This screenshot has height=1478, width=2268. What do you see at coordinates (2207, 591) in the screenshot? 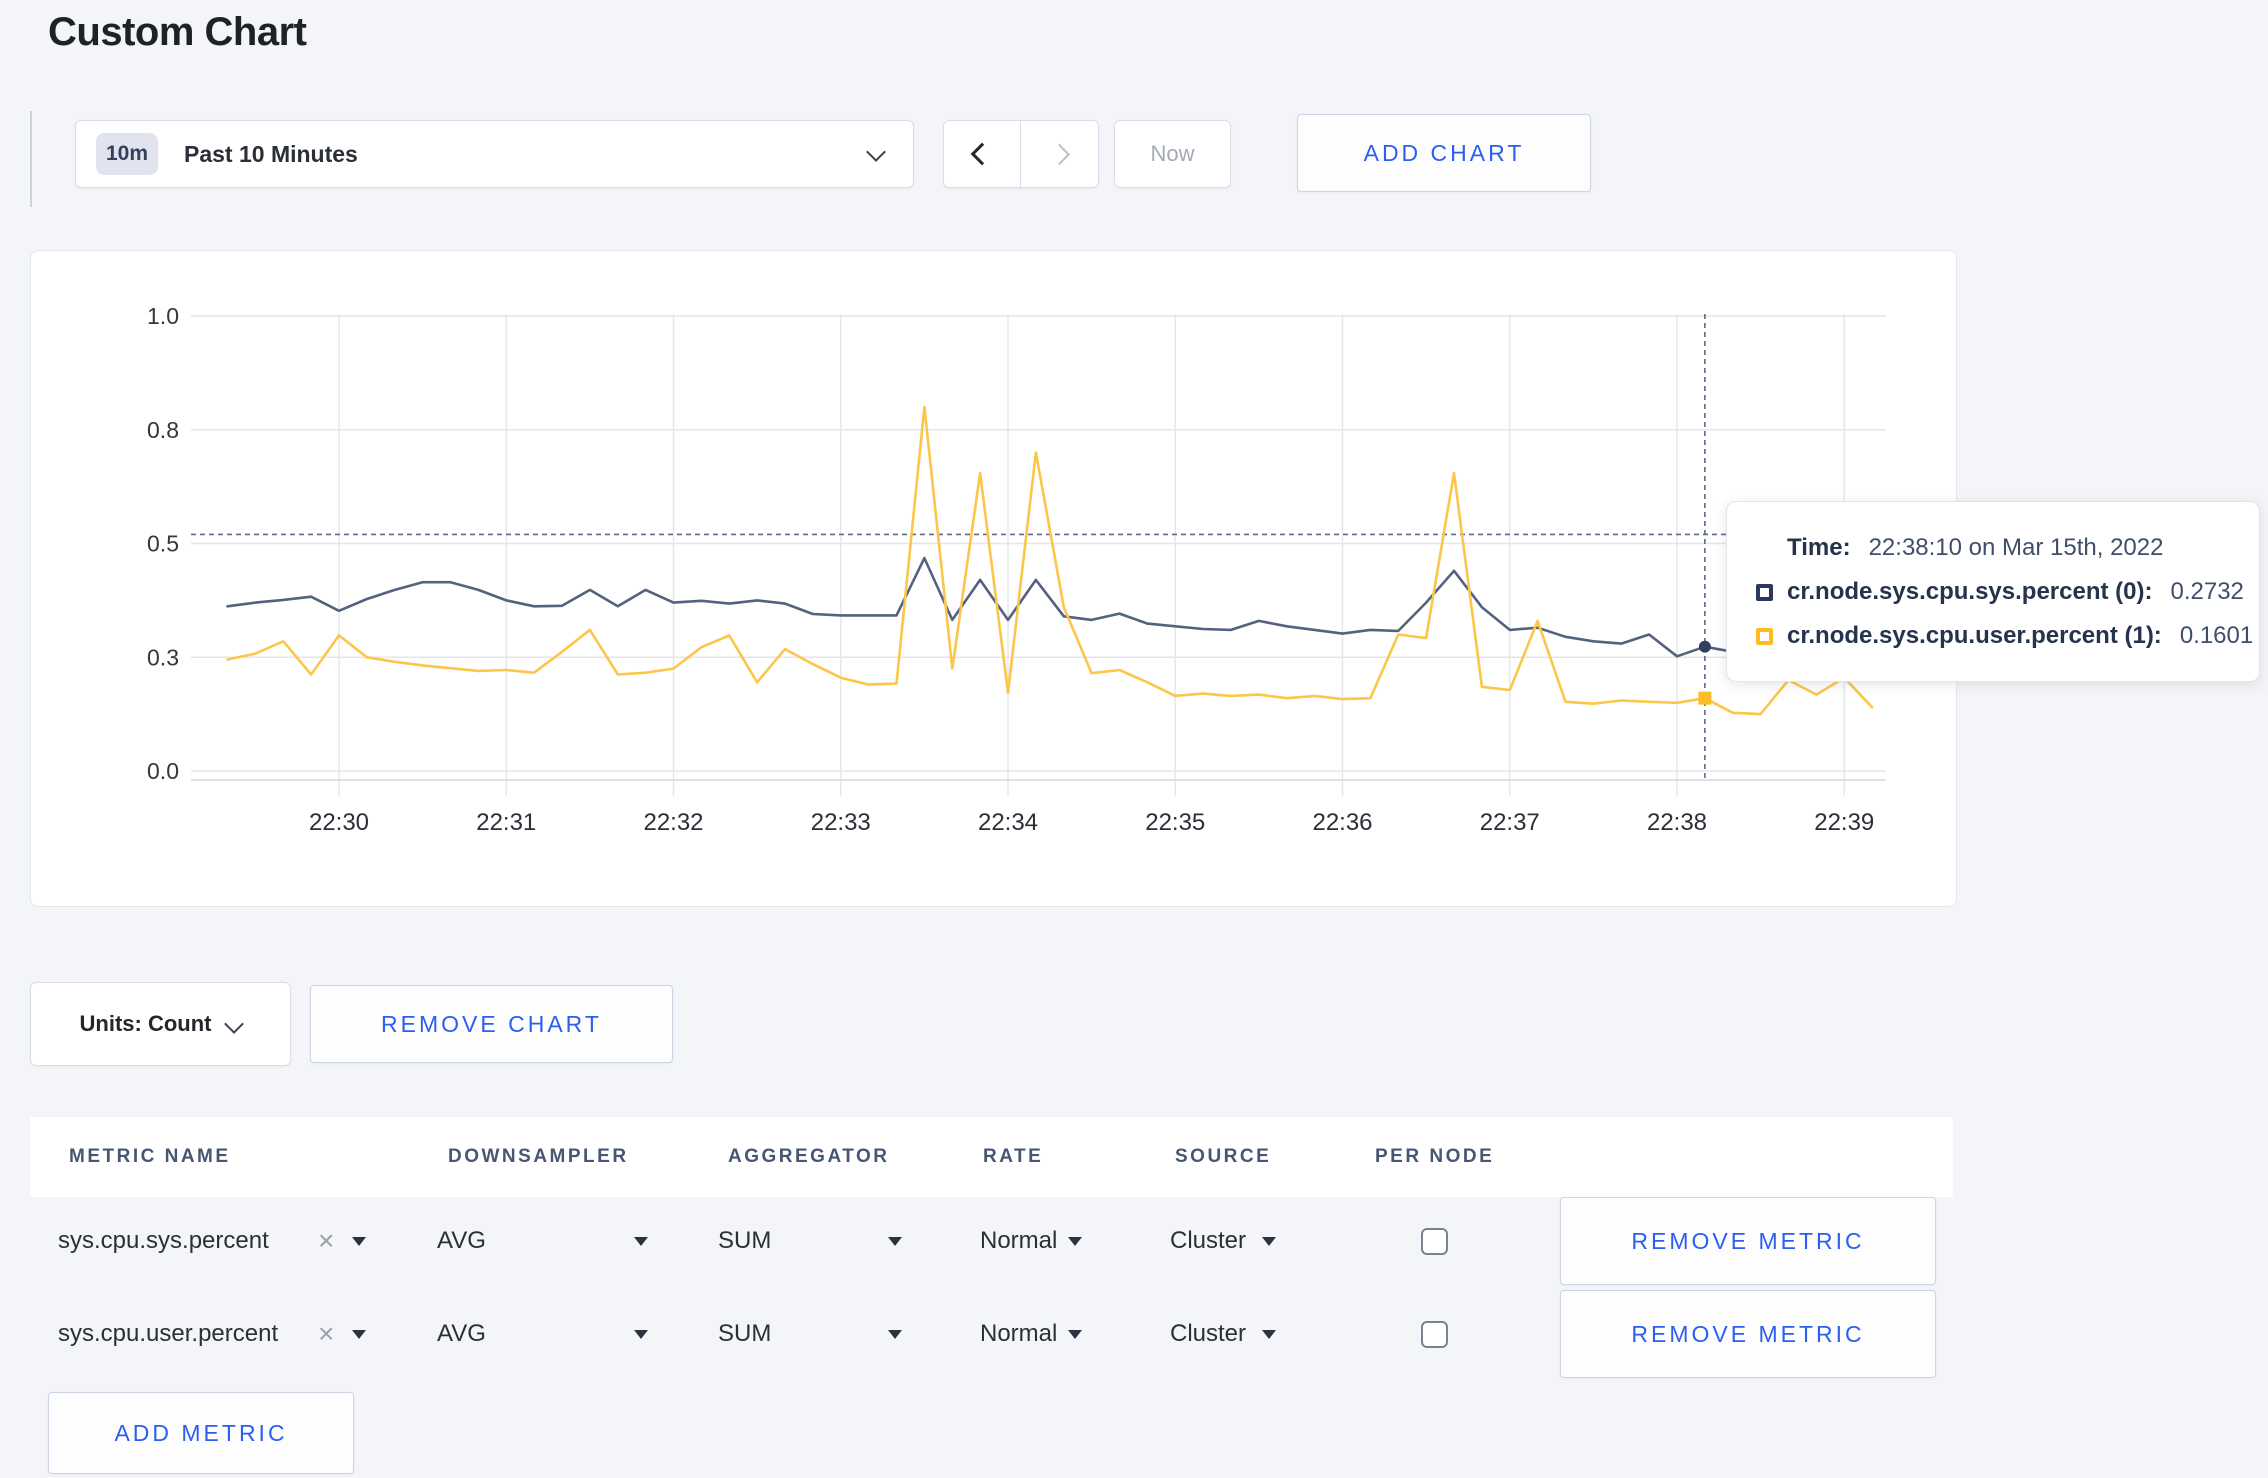
I see `tooltip-series-value: 0.2732` at bounding box center [2207, 591].